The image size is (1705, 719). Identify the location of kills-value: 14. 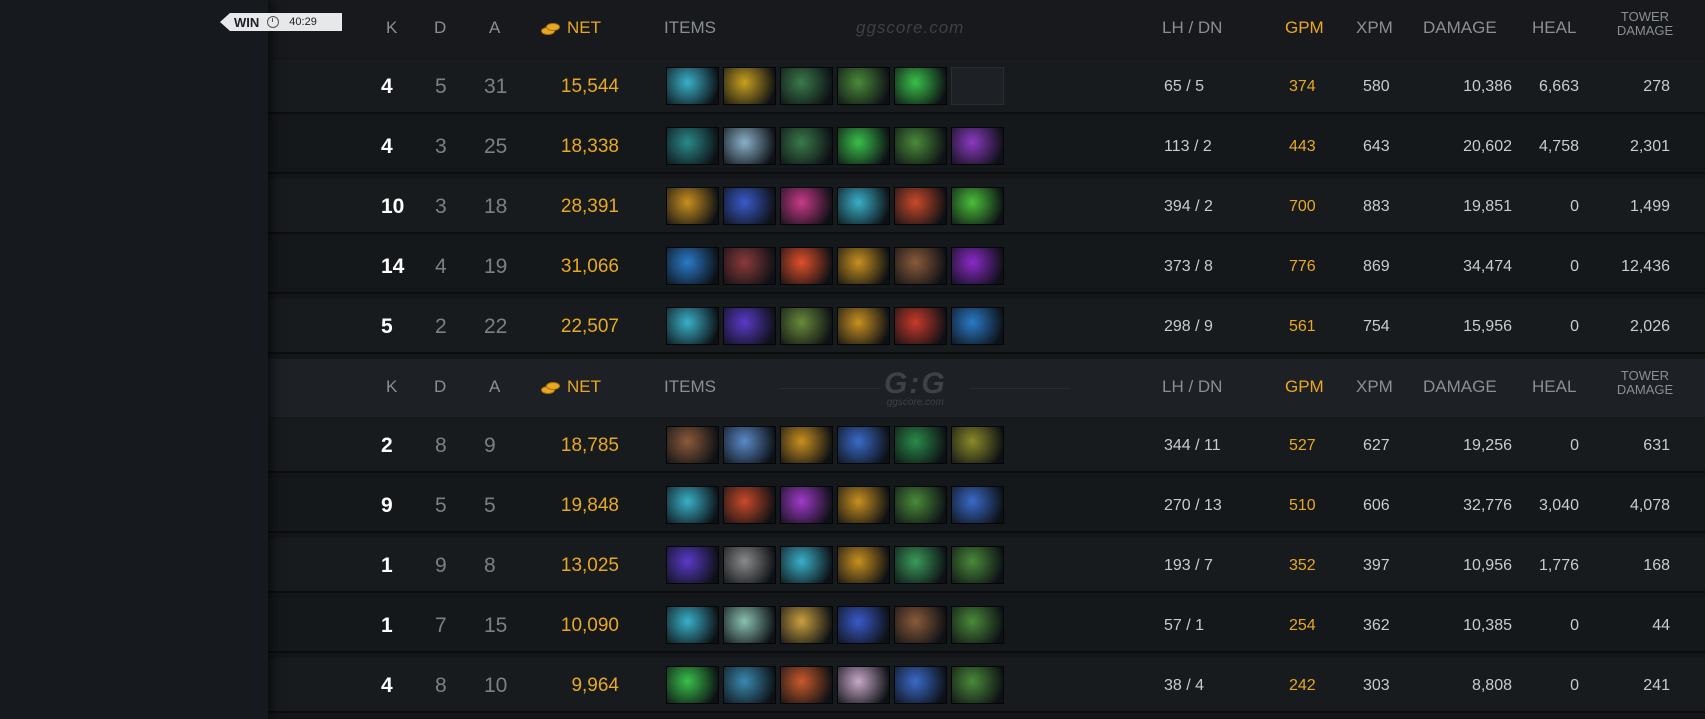
(393, 266).